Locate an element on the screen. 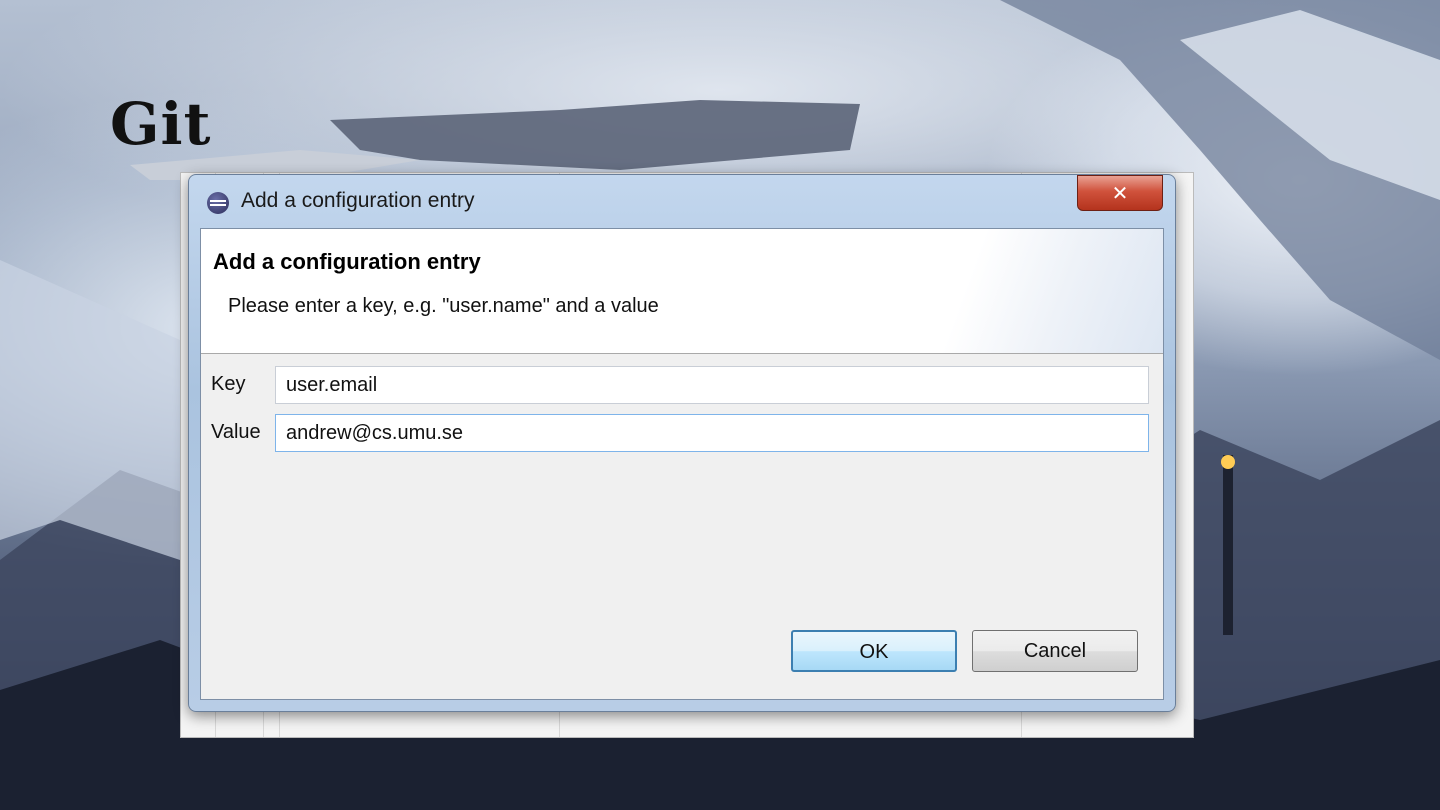 The image size is (1440, 810). dialog-header-title: Add a configuration entry is located at coordinates (347, 261).